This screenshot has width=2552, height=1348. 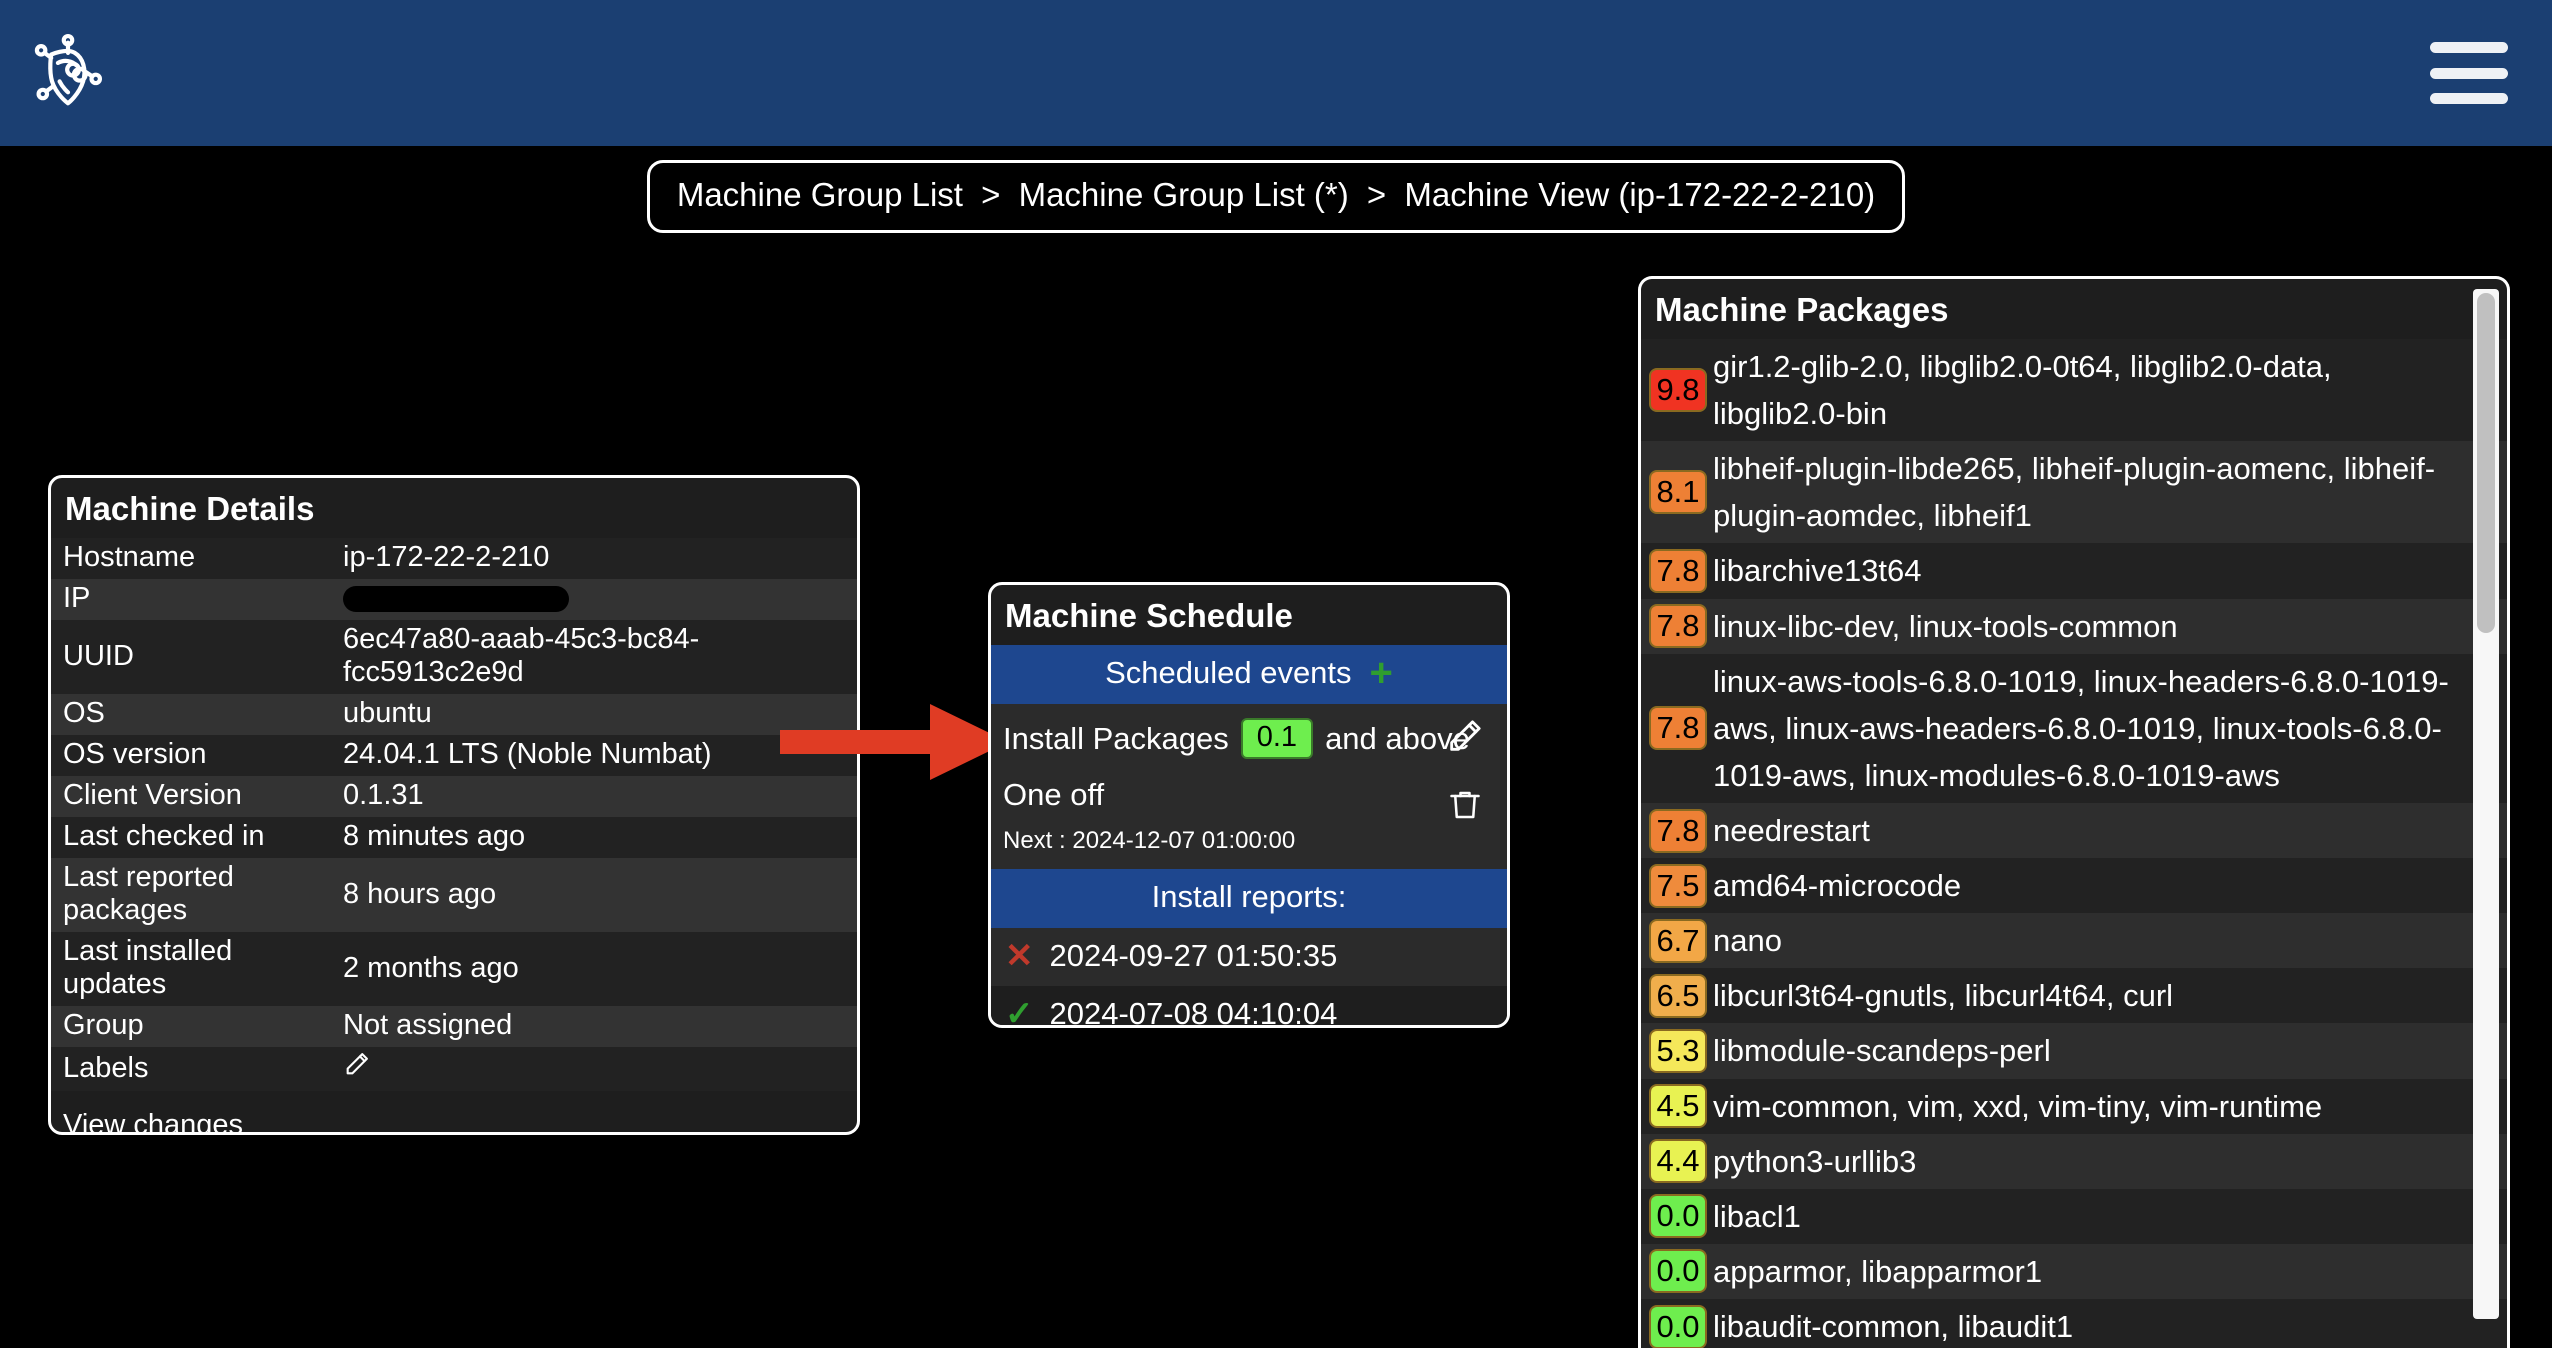 I want to click on plus-icon: +, so click(x=1381, y=673).